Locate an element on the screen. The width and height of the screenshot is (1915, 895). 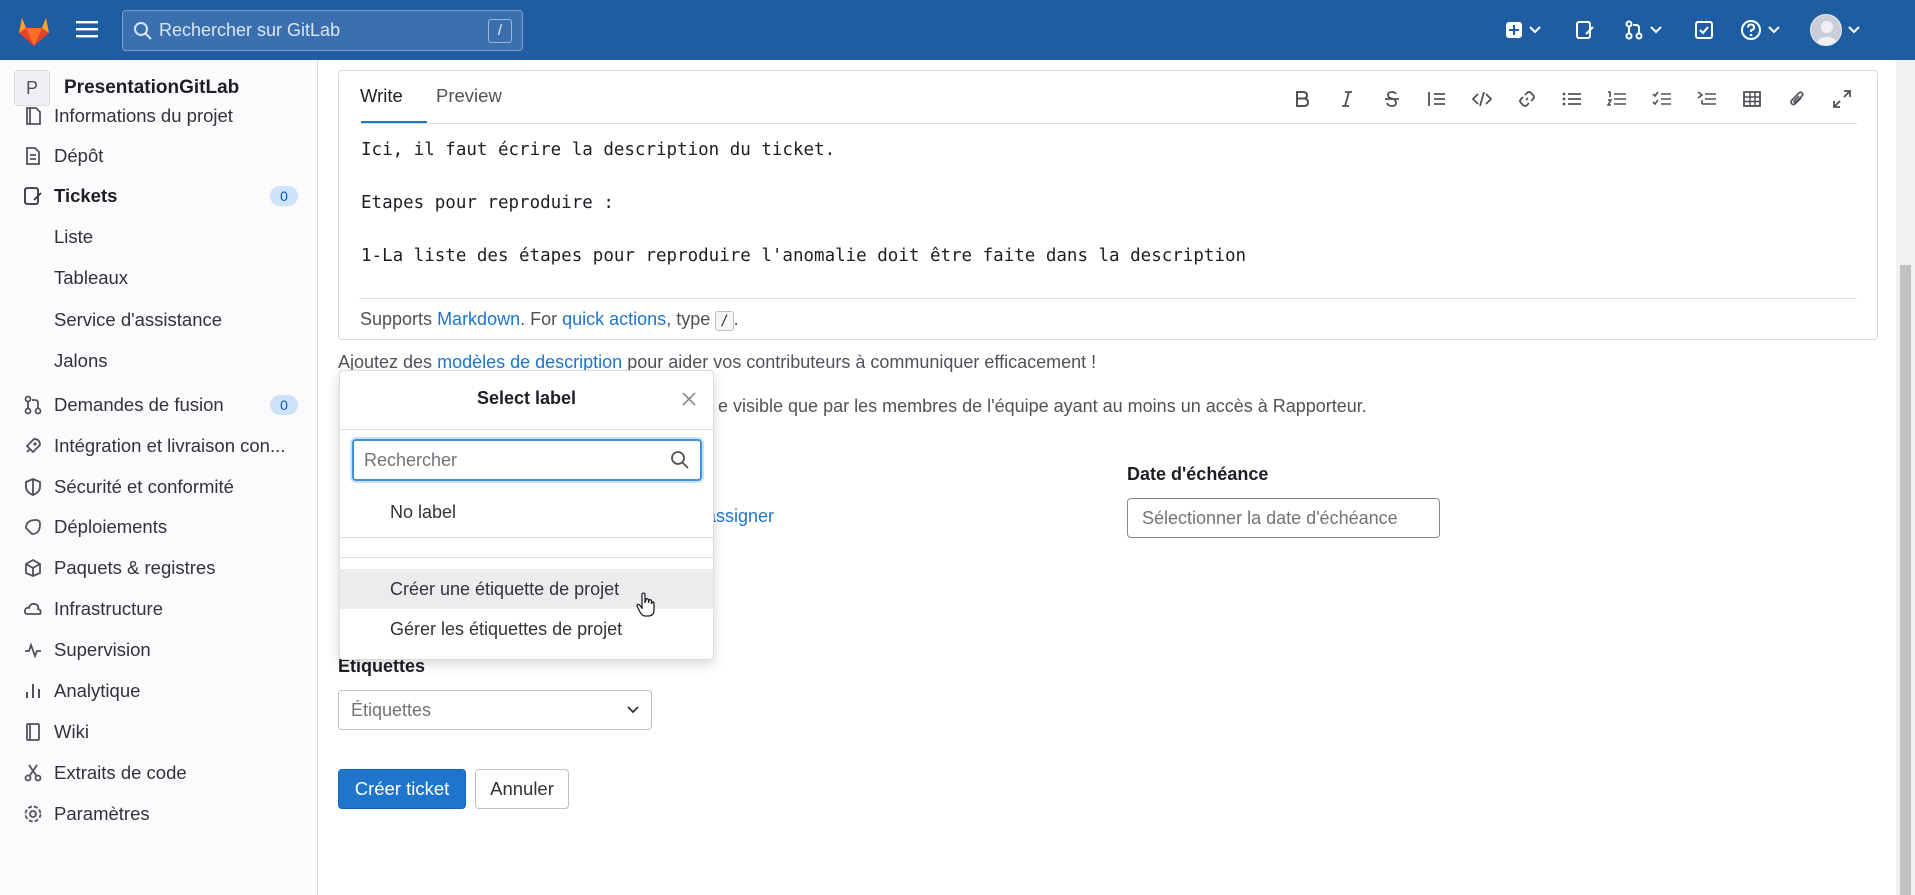
hint-text: Ajoutez des is located at coordinates (385, 362).